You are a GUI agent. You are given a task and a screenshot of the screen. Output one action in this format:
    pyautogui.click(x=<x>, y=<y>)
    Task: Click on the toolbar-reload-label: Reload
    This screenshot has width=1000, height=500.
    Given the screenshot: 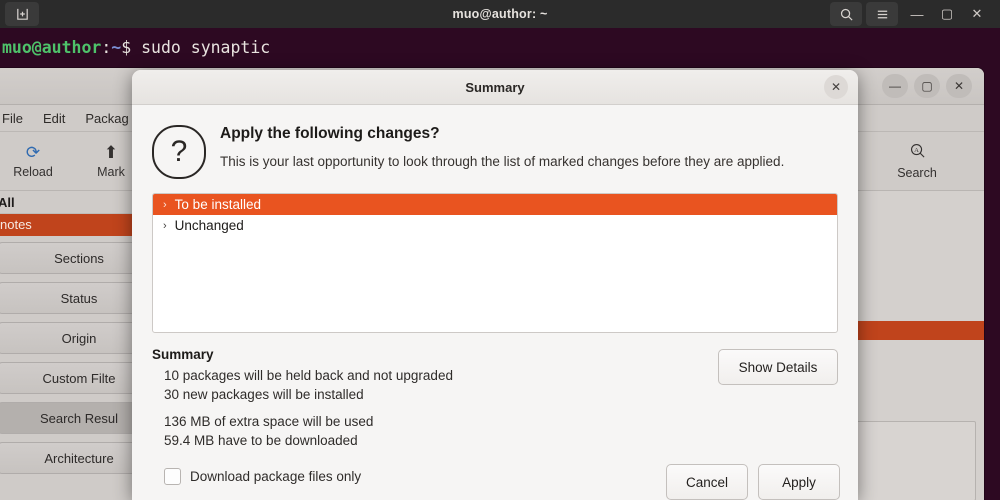 What is the action you would take?
    pyautogui.click(x=33, y=171)
    